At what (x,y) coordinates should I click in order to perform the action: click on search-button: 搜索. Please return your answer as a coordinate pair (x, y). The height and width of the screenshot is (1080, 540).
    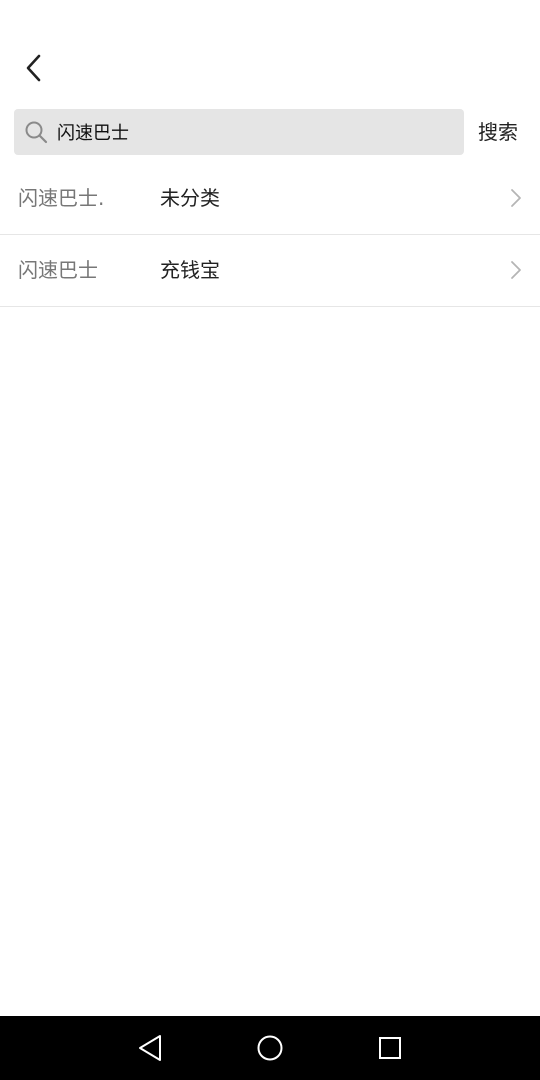
    Looking at the image, I should click on (498, 132).